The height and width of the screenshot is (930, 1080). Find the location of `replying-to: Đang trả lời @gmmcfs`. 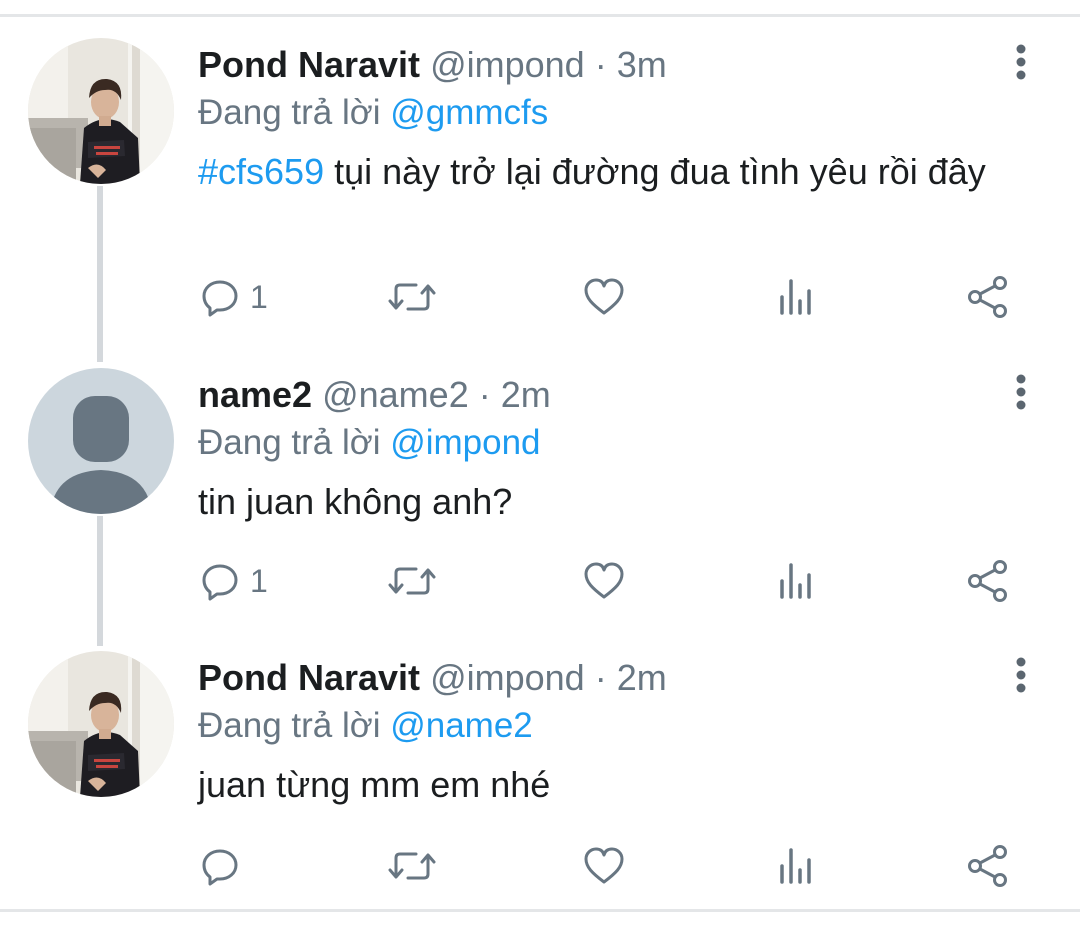

replying-to: Đang trả lời @gmmcfs is located at coordinates (373, 113).